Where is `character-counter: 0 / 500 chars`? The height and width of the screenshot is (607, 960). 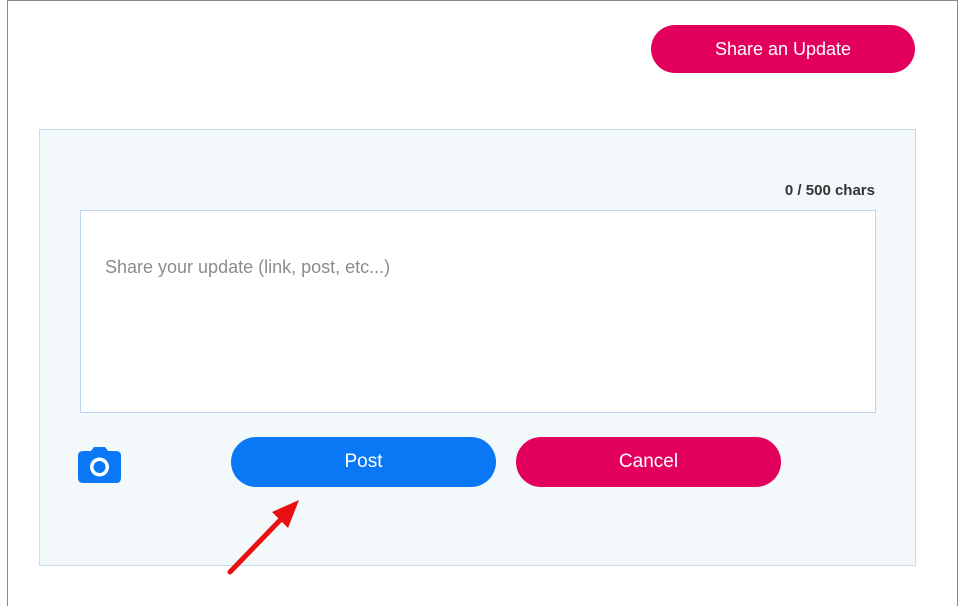
character-counter: 0 / 500 chars is located at coordinates (829, 190).